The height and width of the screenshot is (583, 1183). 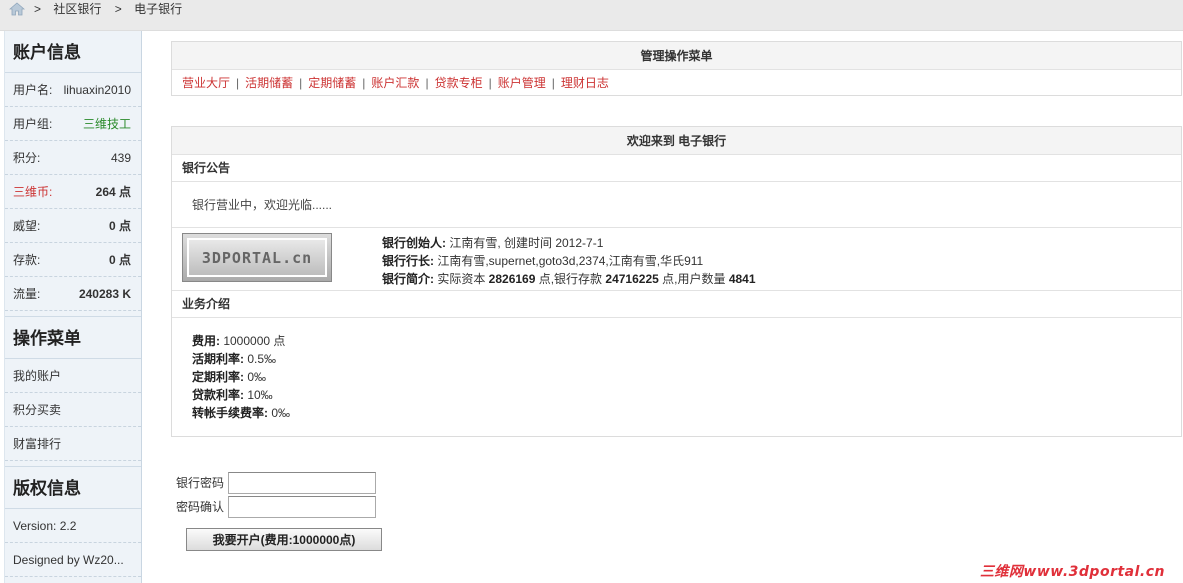 I want to click on intro-users-prefix: 点,用户数量, so click(x=693, y=279).